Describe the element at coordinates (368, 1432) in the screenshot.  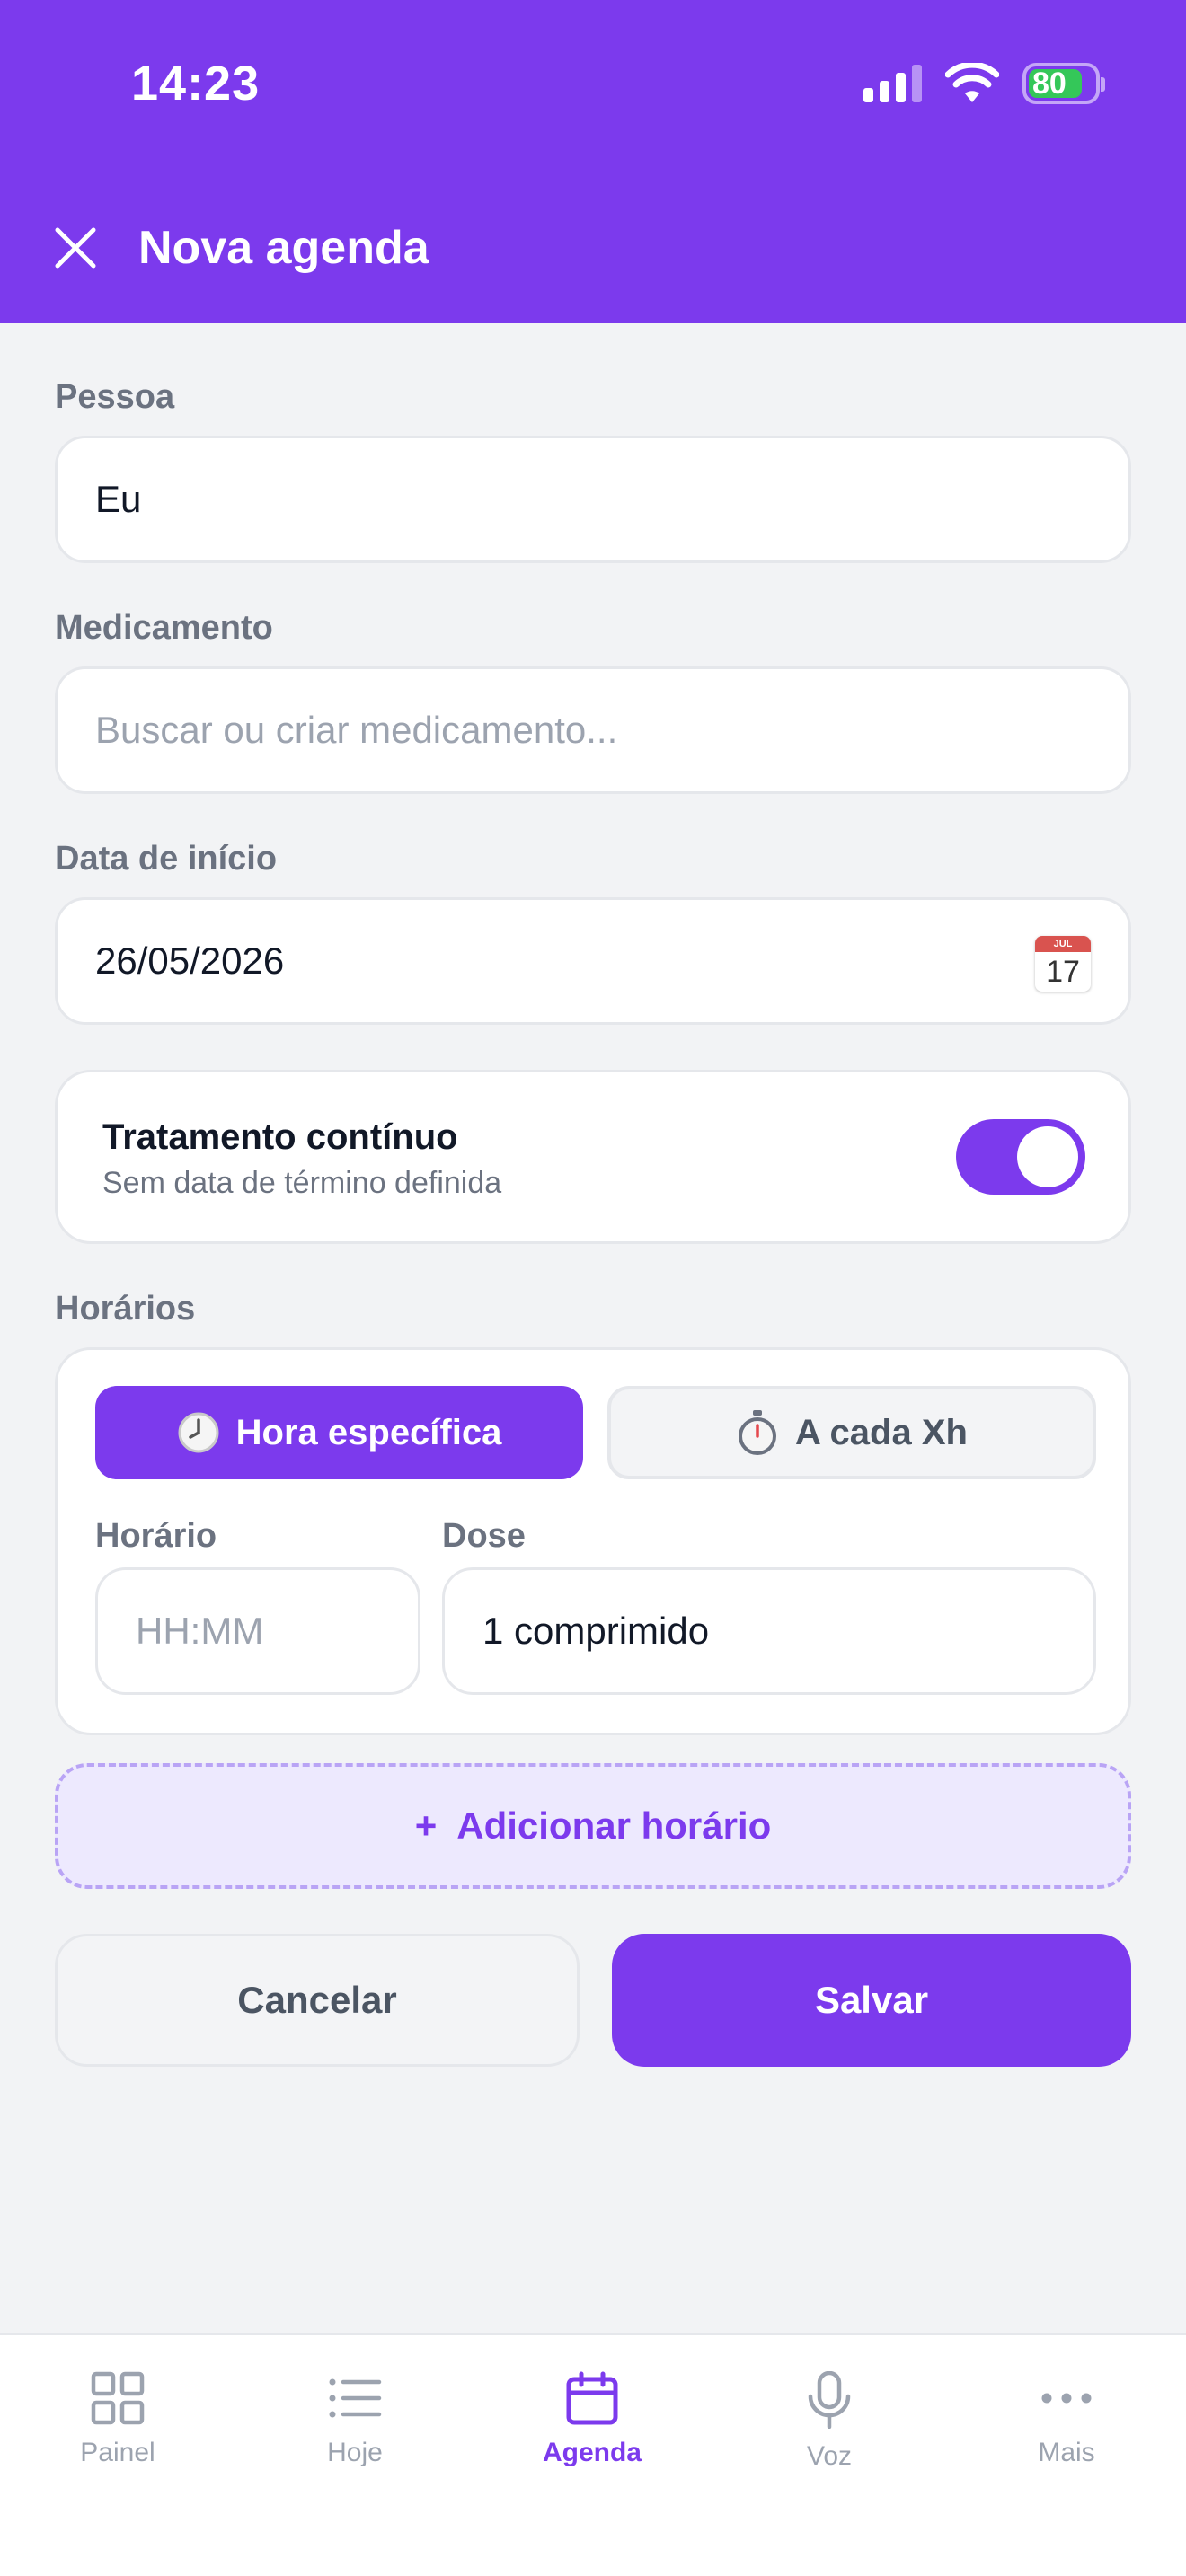
I see `mode-specific-label: Hora específica` at that location.